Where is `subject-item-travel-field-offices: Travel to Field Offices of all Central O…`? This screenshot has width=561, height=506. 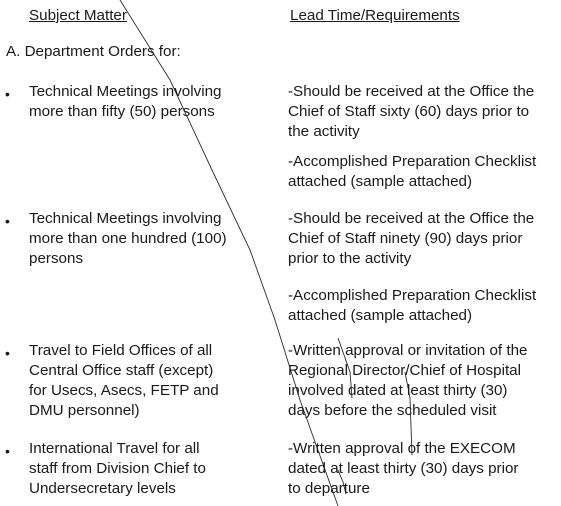 subject-item-travel-field-offices: Travel to Field Offices of all Central O… is located at coordinates (144, 381).